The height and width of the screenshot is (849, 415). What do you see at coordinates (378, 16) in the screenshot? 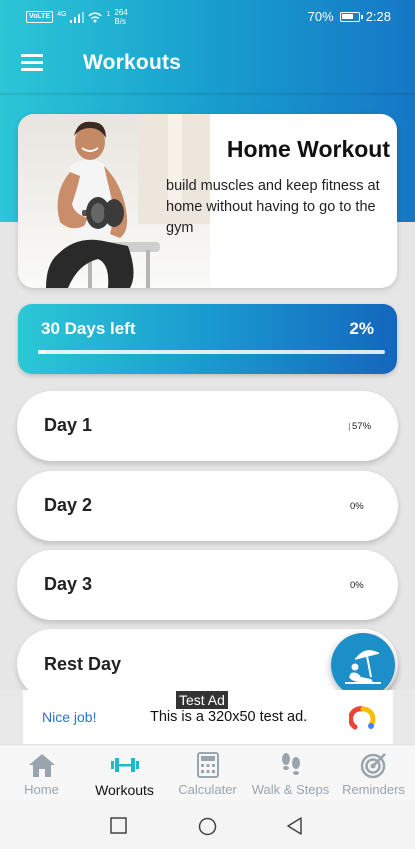
I see `clock: 2:28` at bounding box center [378, 16].